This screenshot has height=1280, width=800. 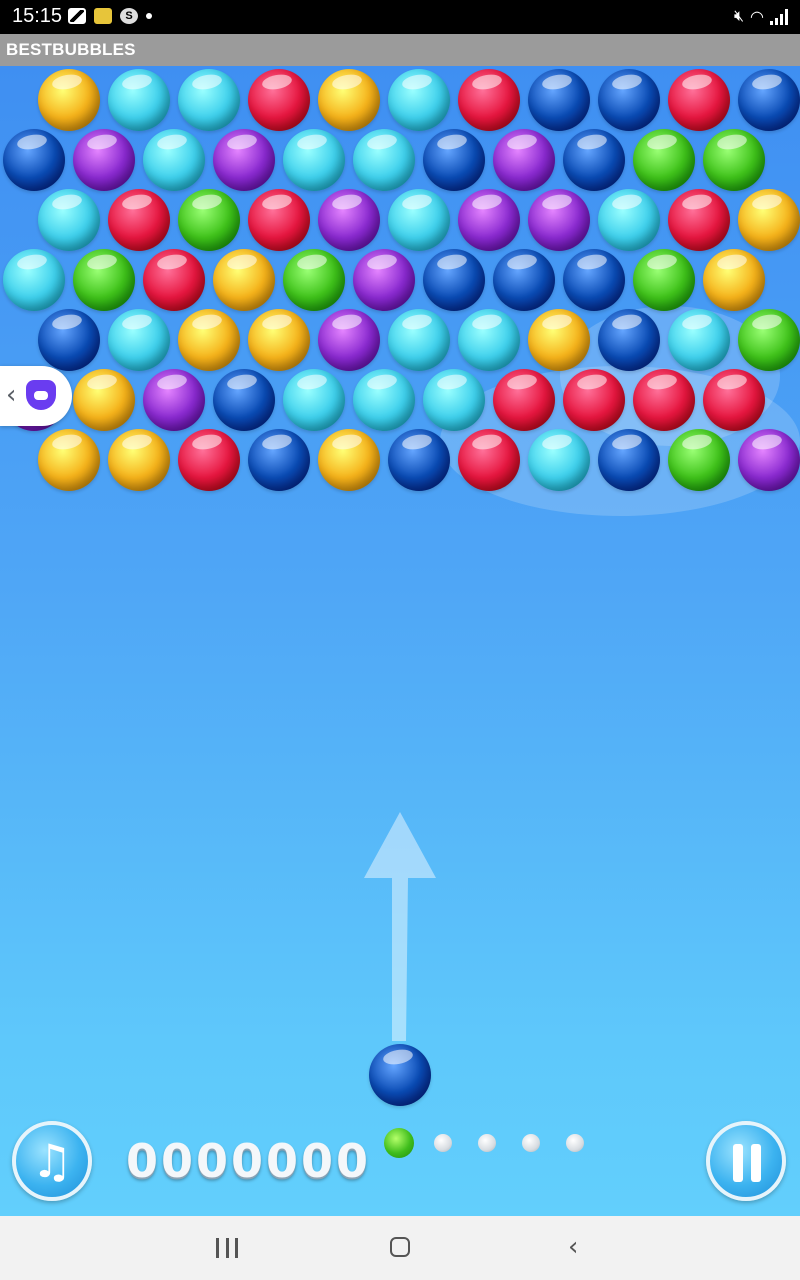 I want to click on music-button: ♫, so click(x=52, y=1161).